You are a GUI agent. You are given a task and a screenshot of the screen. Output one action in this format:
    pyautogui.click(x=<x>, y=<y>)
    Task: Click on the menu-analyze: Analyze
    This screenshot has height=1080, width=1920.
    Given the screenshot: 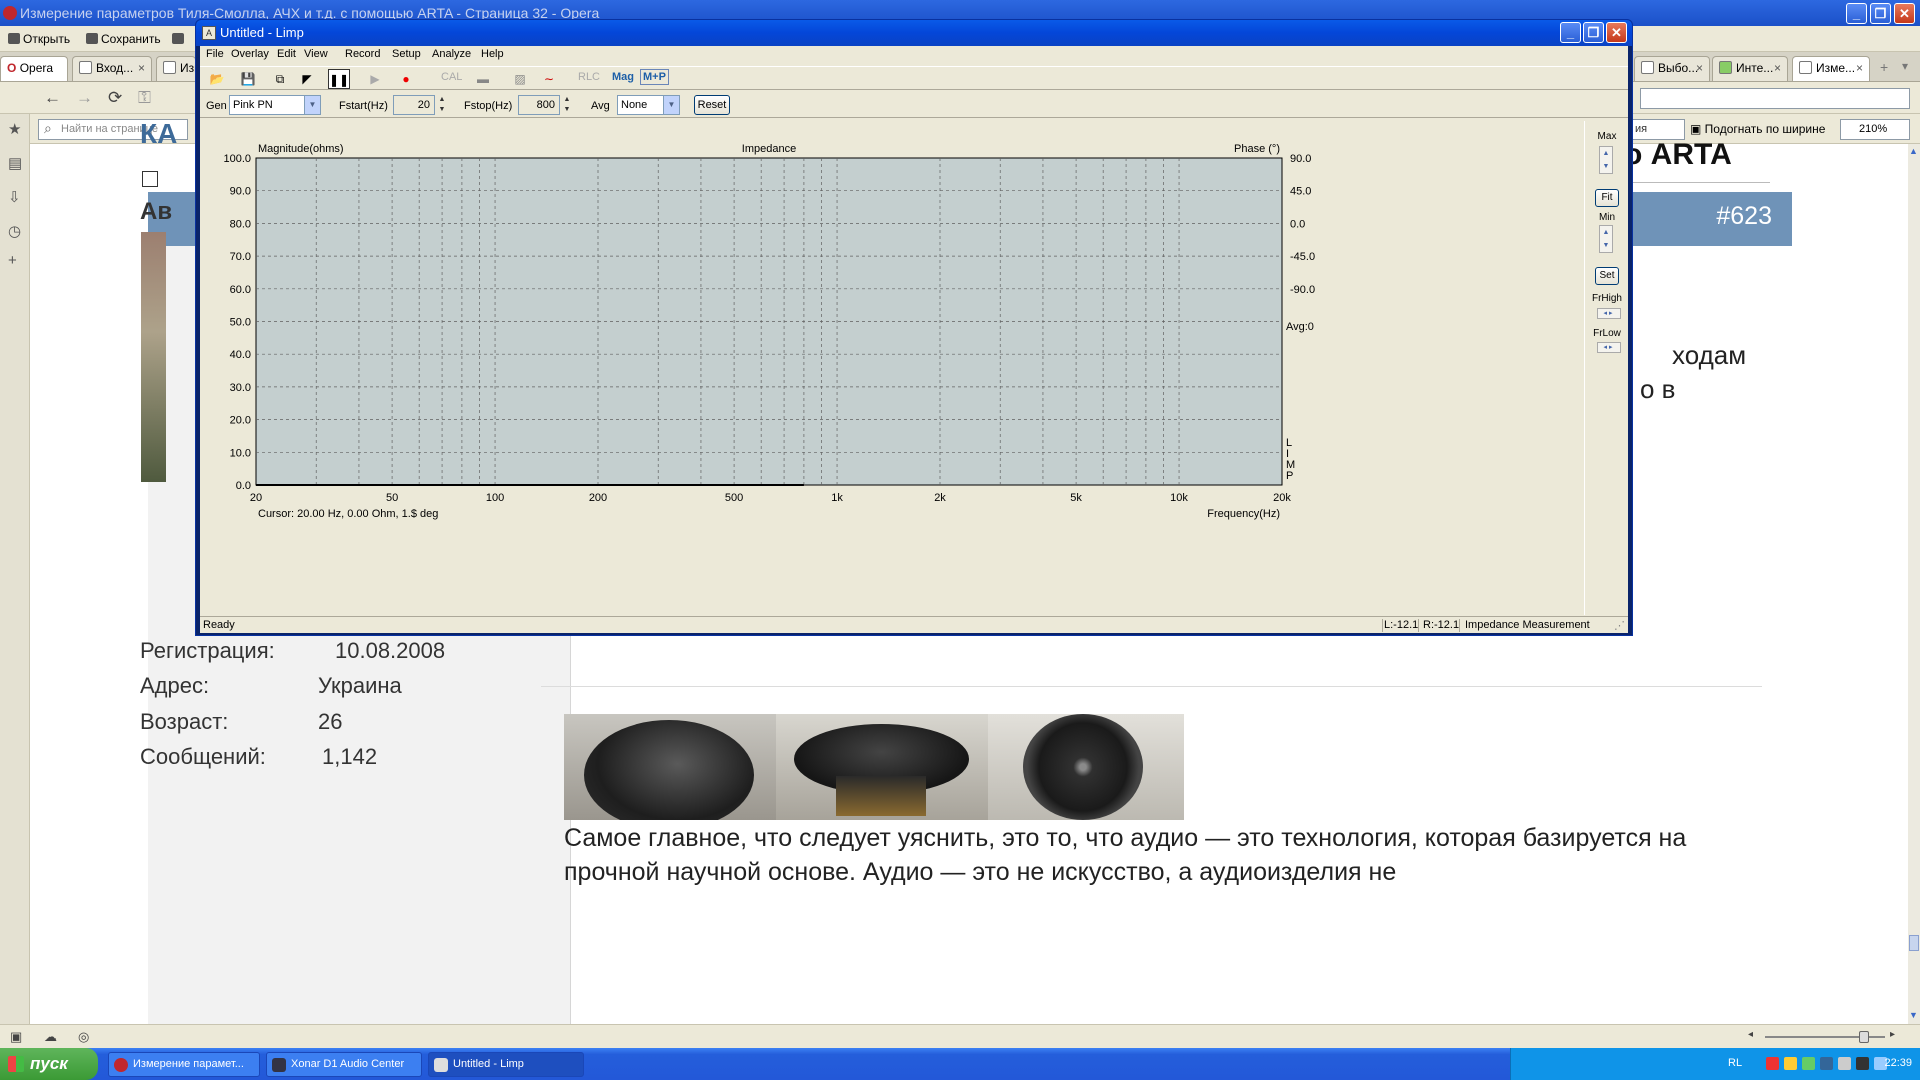 What is the action you would take?
    pyautogui.click(x=451, y=54)
    